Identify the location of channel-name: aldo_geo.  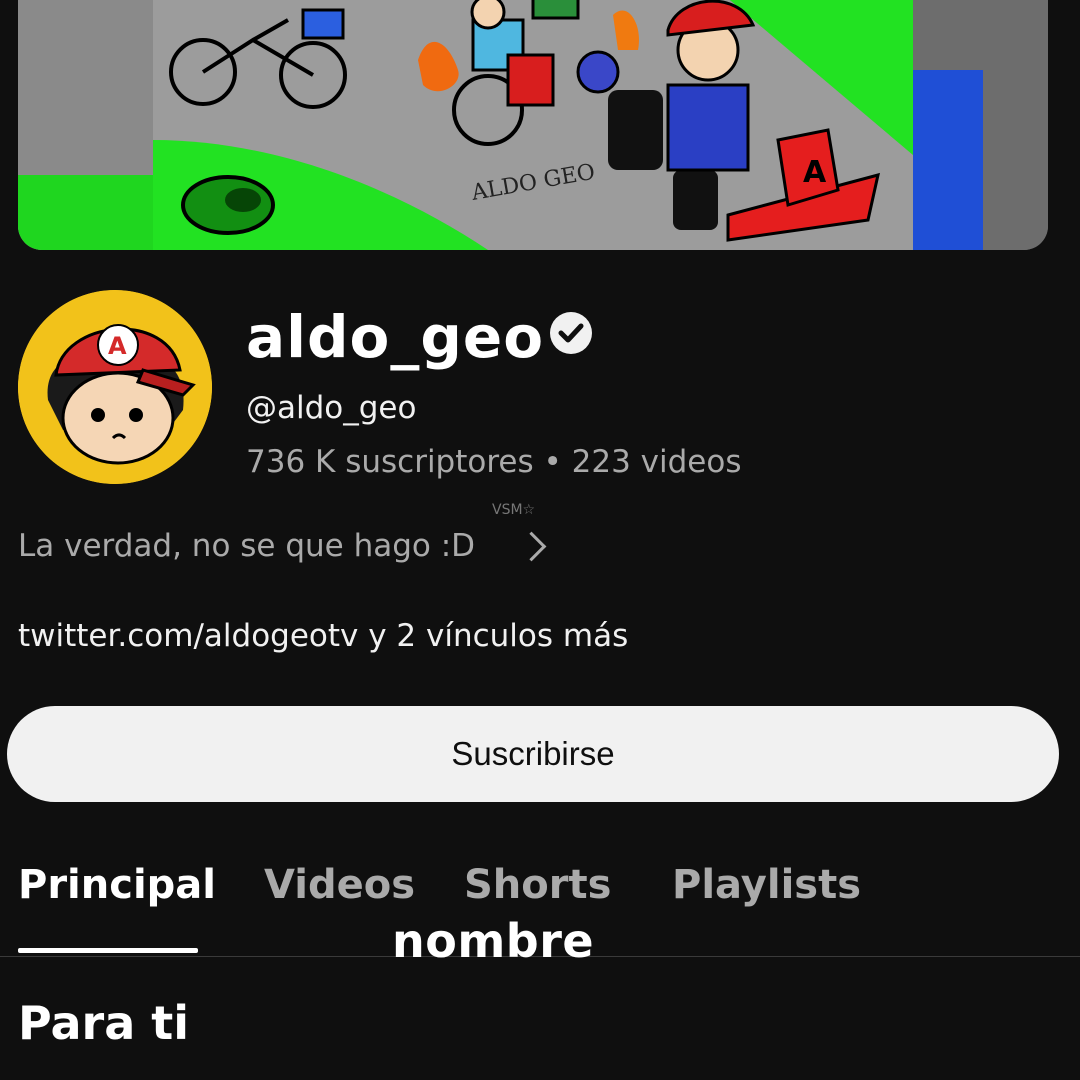
(395, 337).